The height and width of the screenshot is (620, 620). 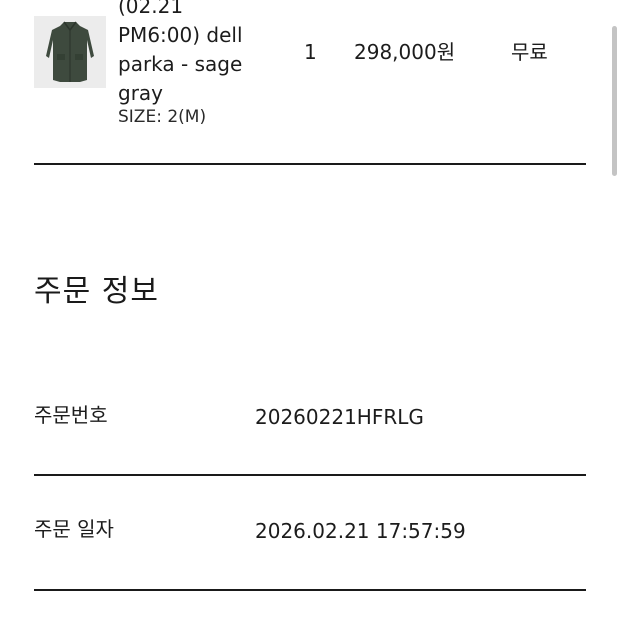 What do you see at coordinates (71, 415) in the screenshot?
I see `order-number-label: 주문번호` at bounding box center [71, 415].